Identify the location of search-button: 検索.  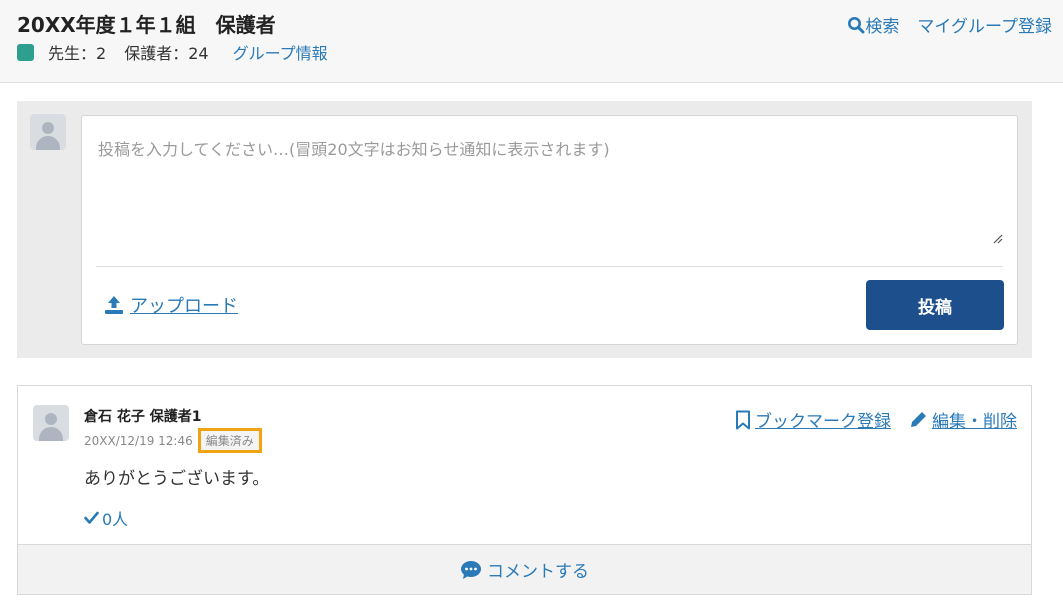
(873, 24).